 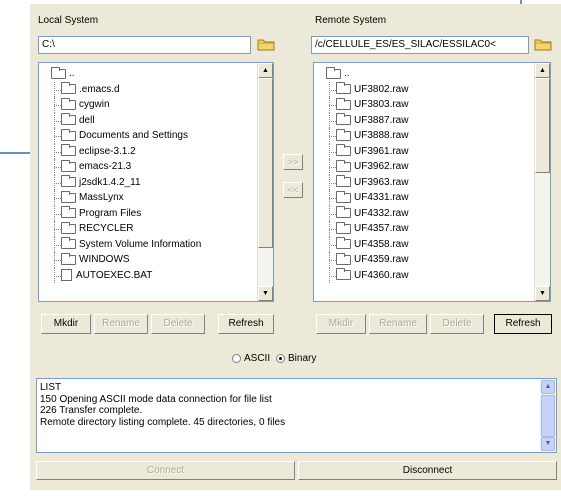 What do you see at coordinates (542, 182) in the screenshot?
I see `remote-list-scrollbar: ▲ ▼` at bounding box center [542, 182].